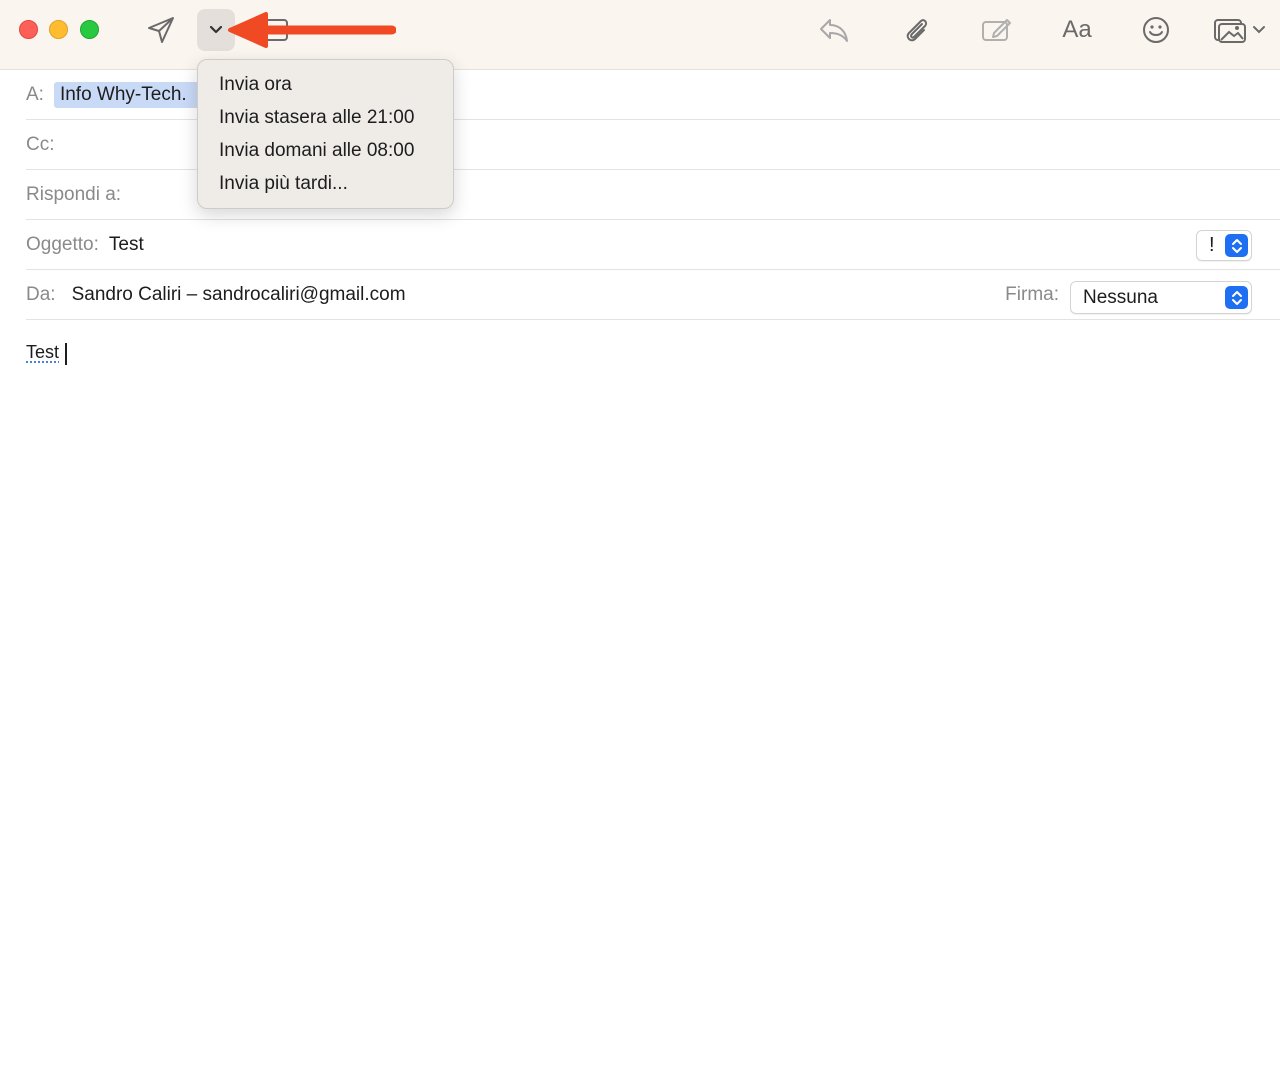  I want to click on paperclip-icon, so click(917, 30).